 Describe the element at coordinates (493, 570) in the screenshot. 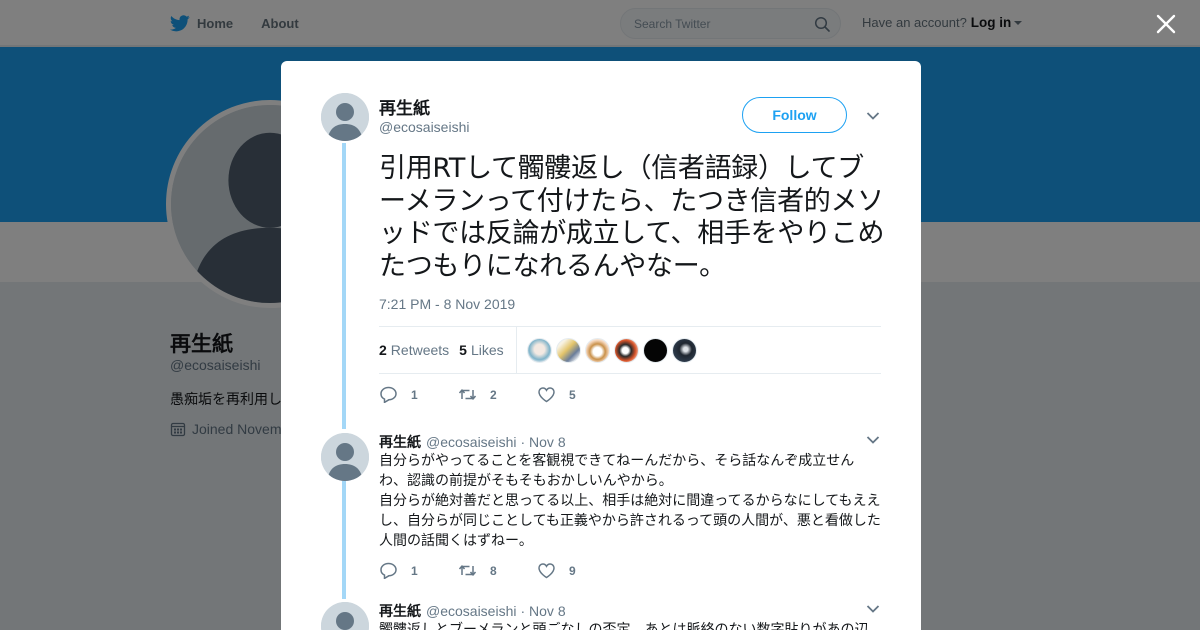

I see `retweet-count: 8` at that location.